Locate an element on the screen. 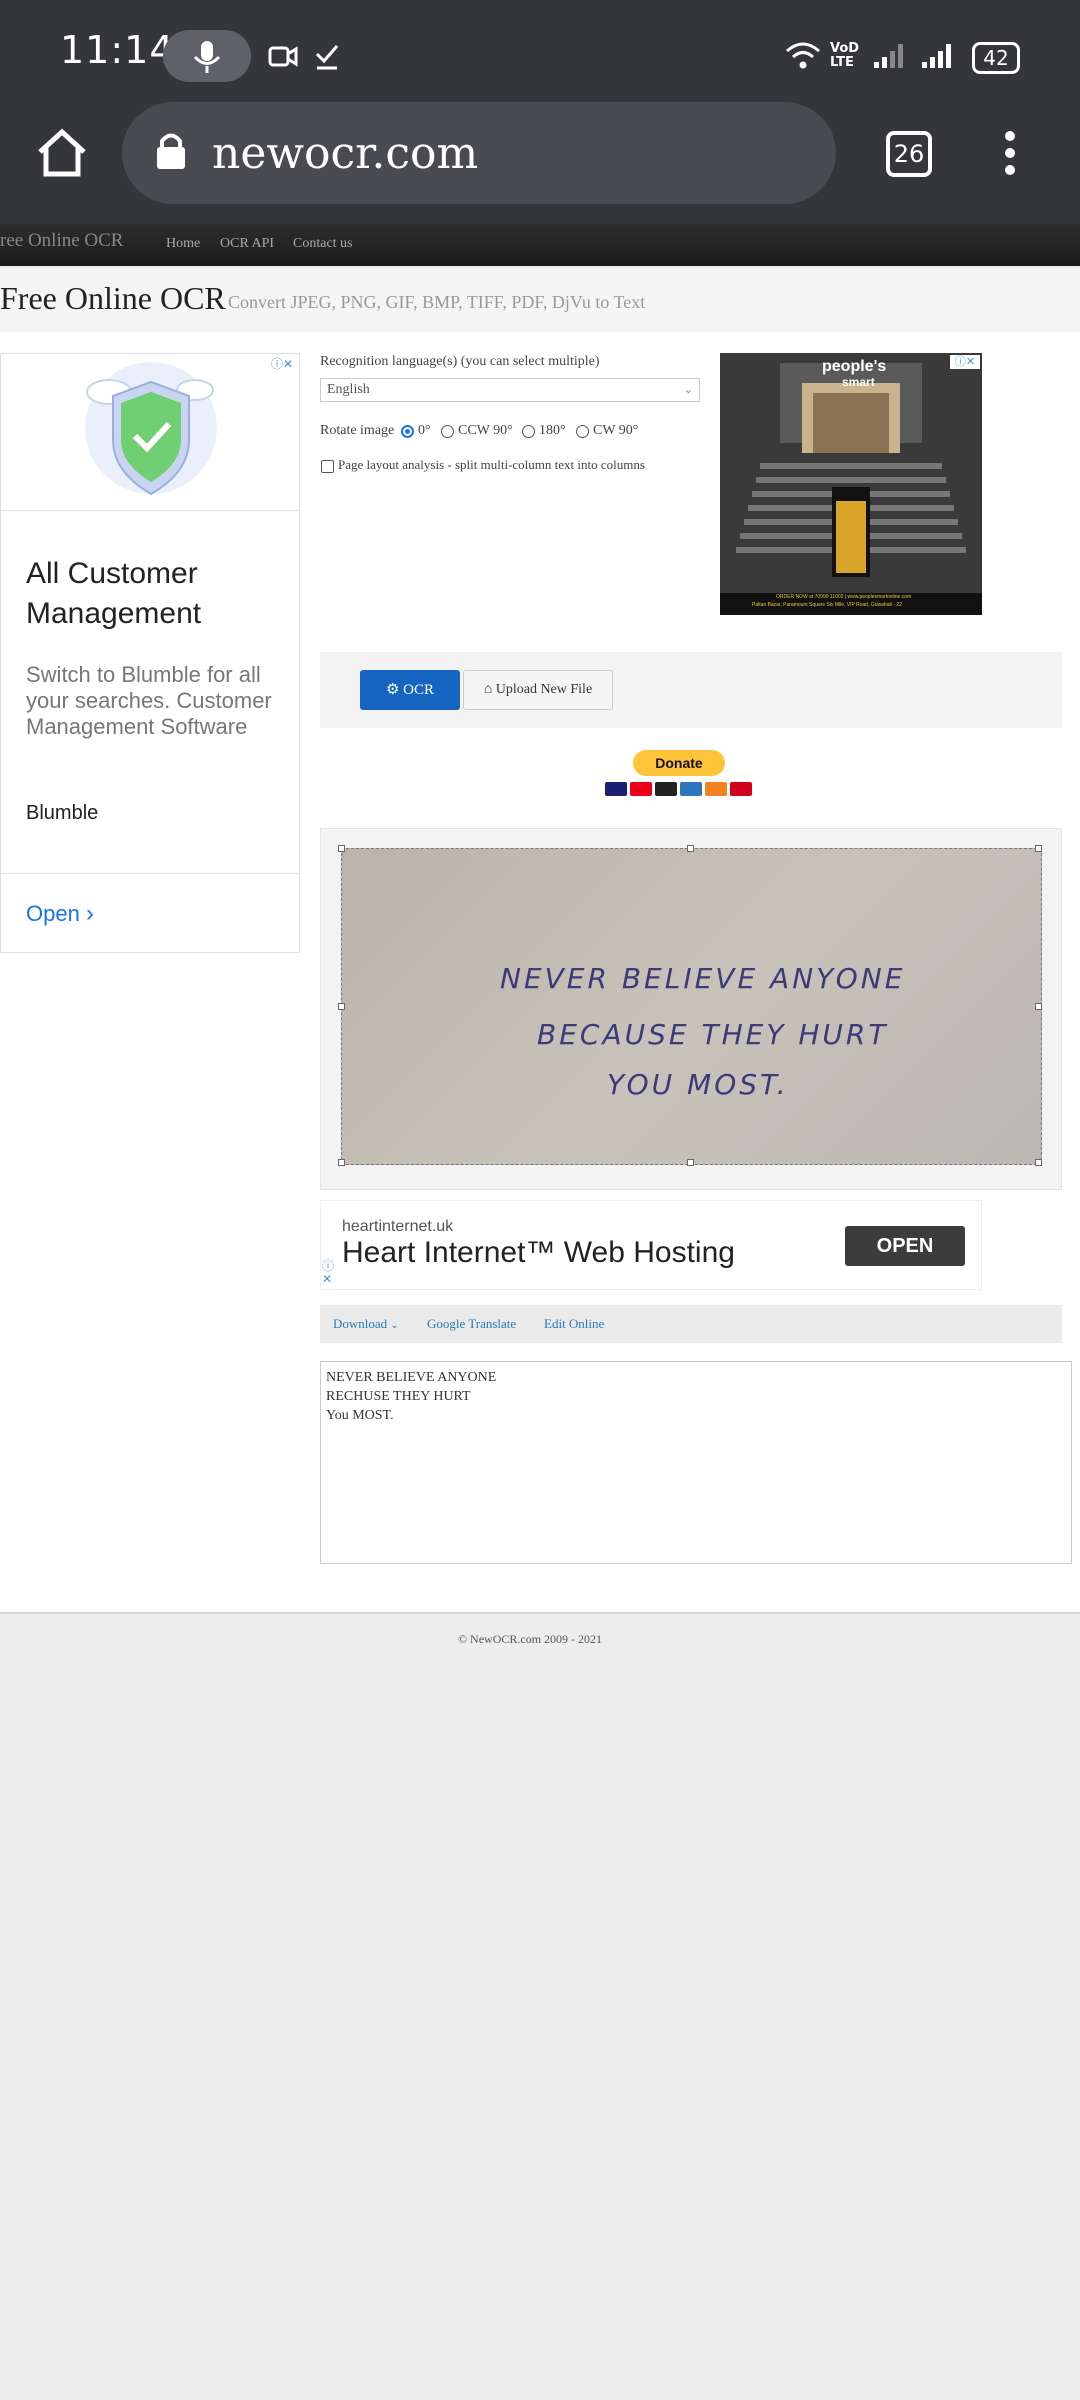 The height and width of the screenshot is (2400, 1080). amex-card-icon is located at coordinates (691, 789).